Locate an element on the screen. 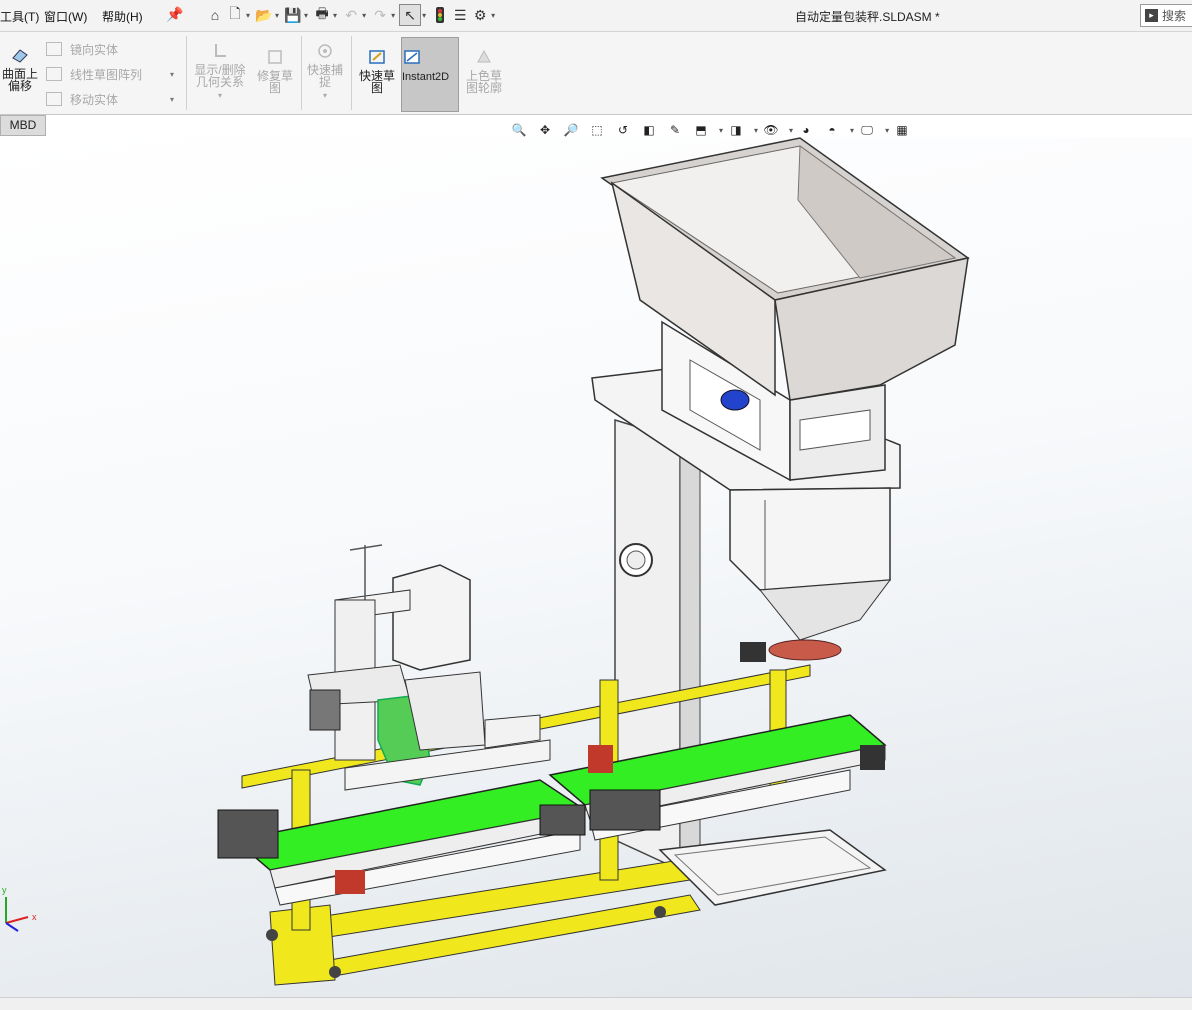 Image resolution: width=1192 pixels, height=1010 pixels. zoom-area-icon: 🔎 is located at coordinates (571, 130).